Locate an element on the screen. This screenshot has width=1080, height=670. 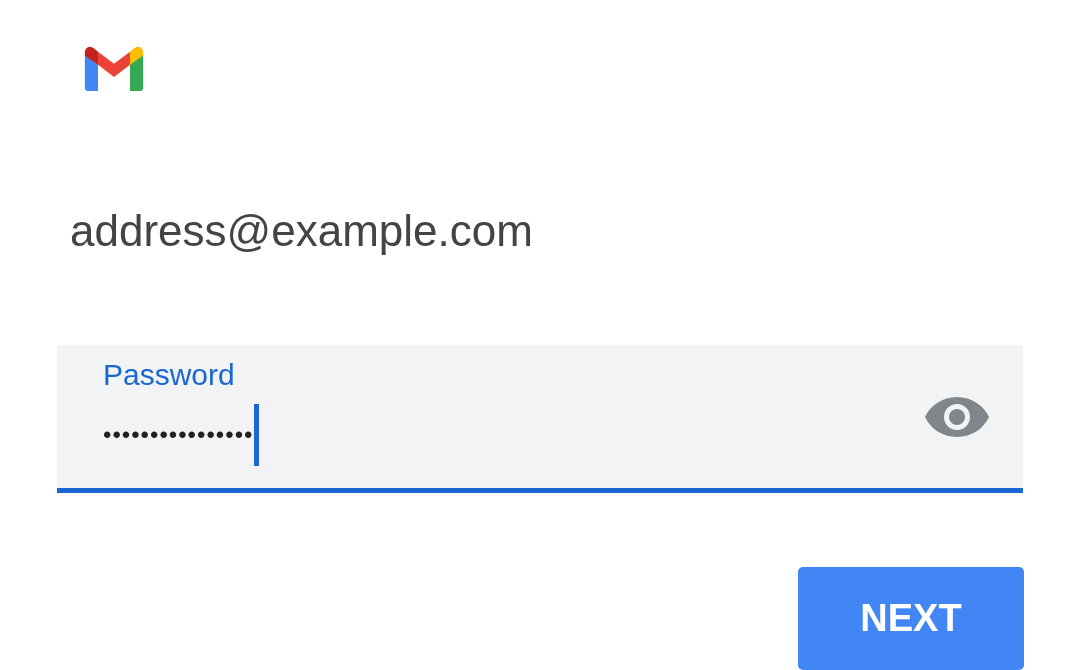
mail-logo-icon is located at coordinates (114, 69).